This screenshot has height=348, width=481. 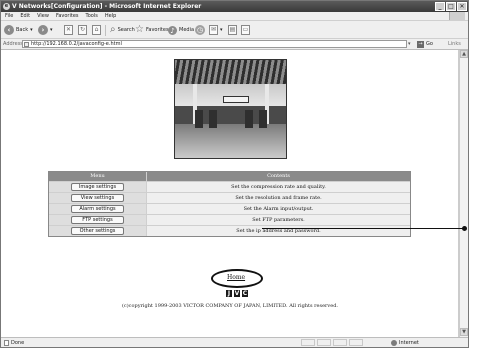 I want to click on page-done-icon, so click(x=6, y=343).